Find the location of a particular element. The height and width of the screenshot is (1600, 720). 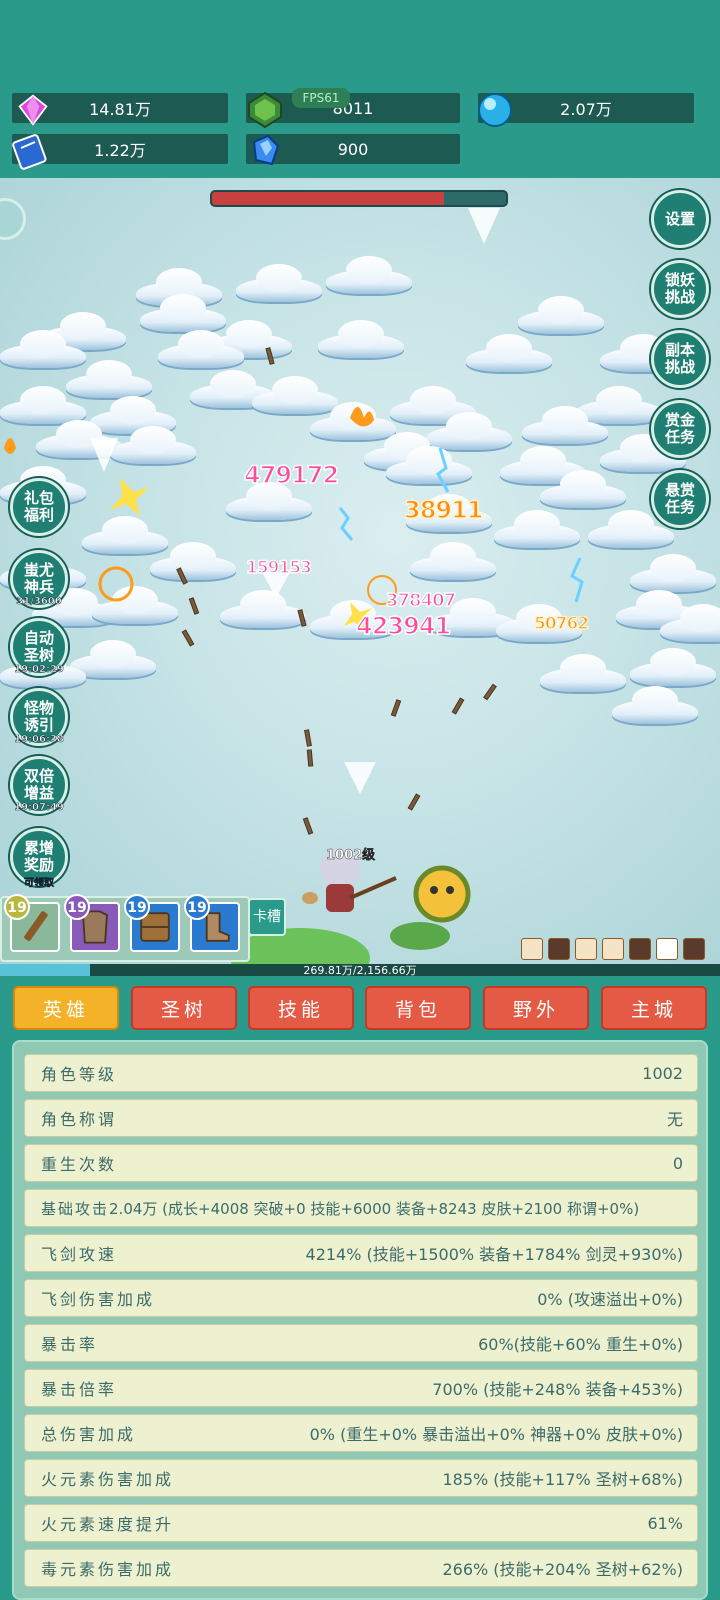

boss-hp-fill is located at coordinates (328, 198).